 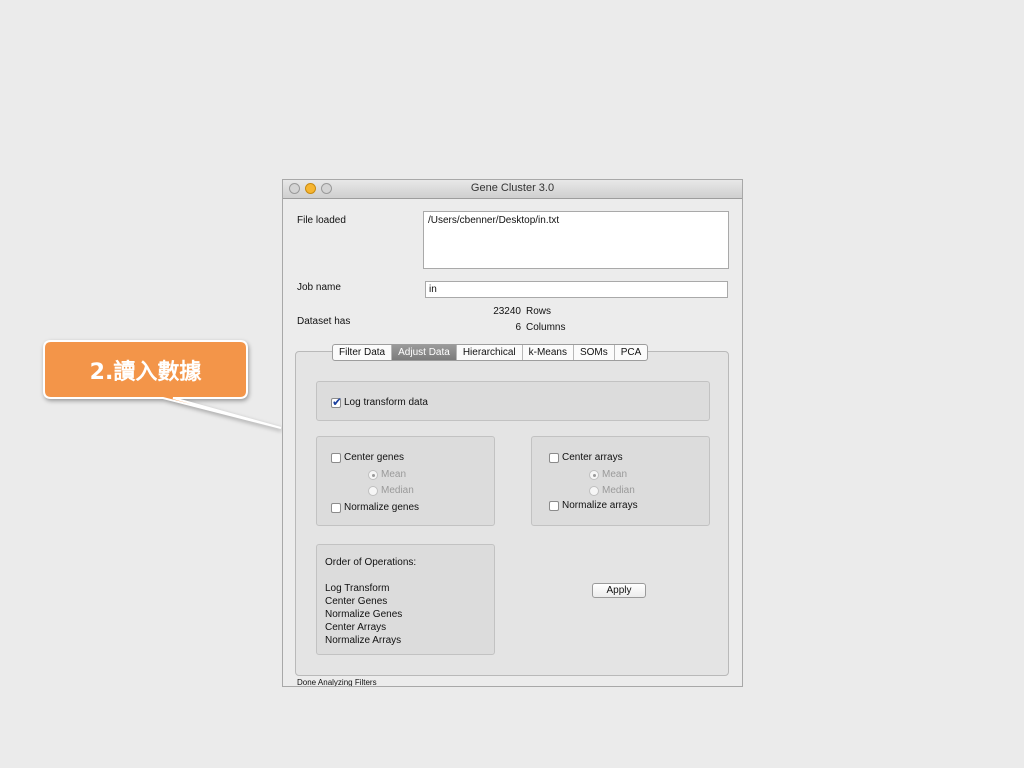 What do you see at coordinates (394, 474) in the screenshot?
I see `genes-mean-label: Mean` at bounding box center [394, 474].